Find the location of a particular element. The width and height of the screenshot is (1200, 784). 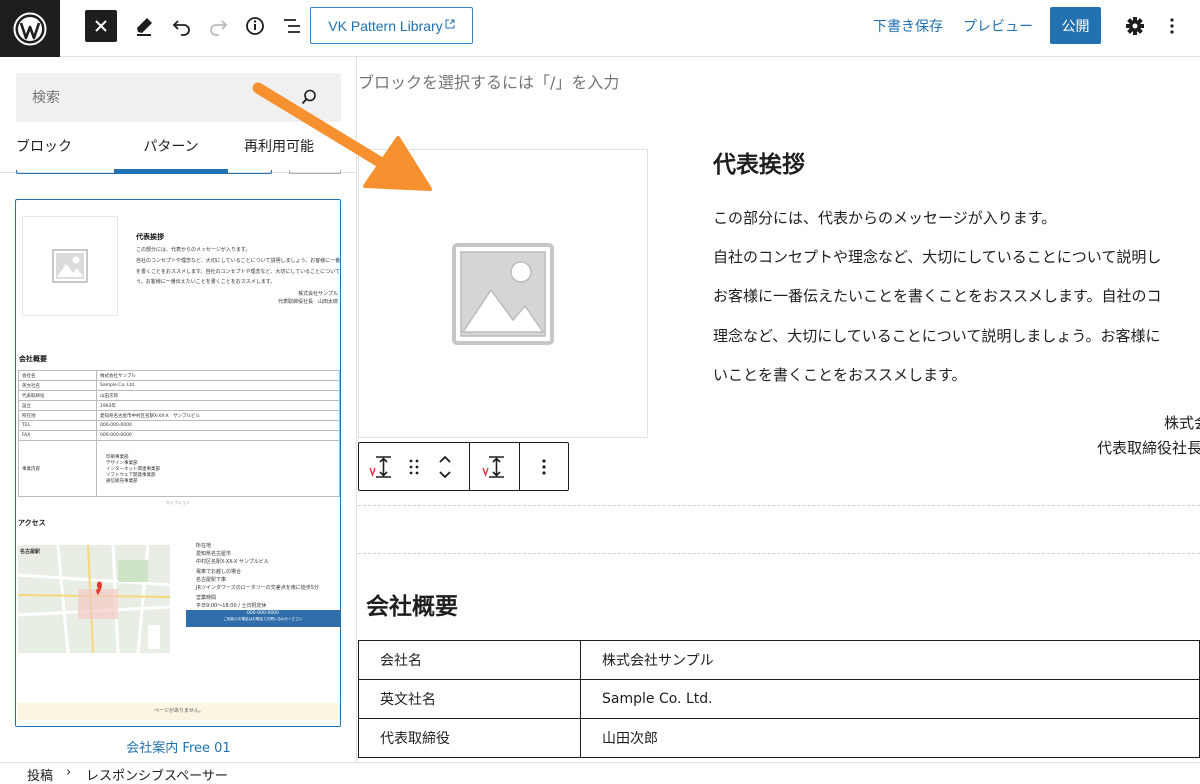

kebab-icon is located at coordinates (1172, 26).